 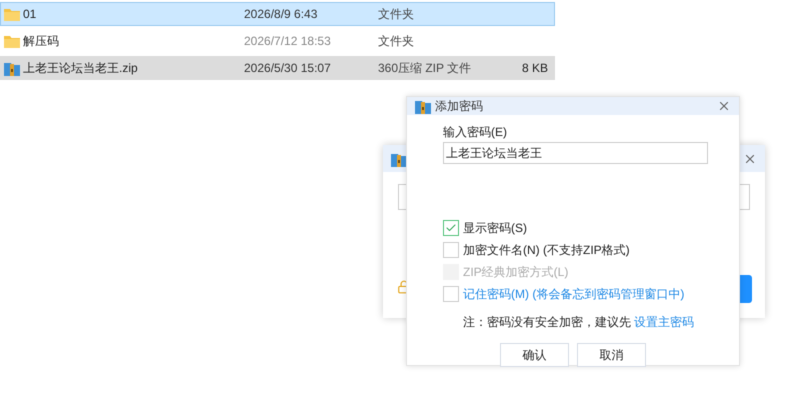 I want to click on set-master-password-link: 设置主密码, so click(x=664, y=322).